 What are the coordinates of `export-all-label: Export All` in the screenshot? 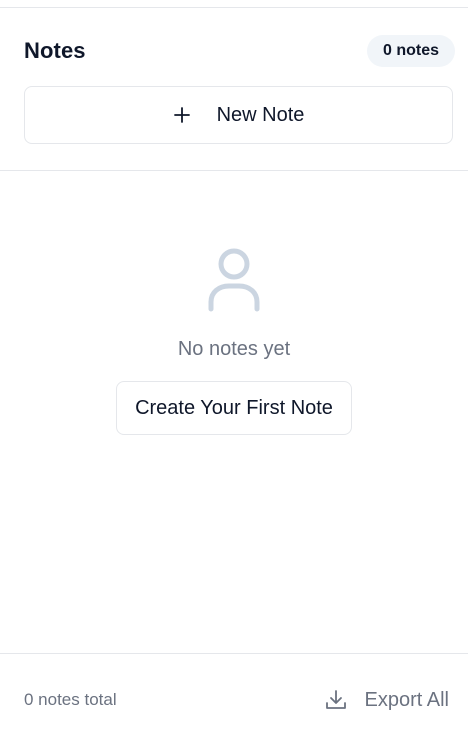 It's located at (406, 699).